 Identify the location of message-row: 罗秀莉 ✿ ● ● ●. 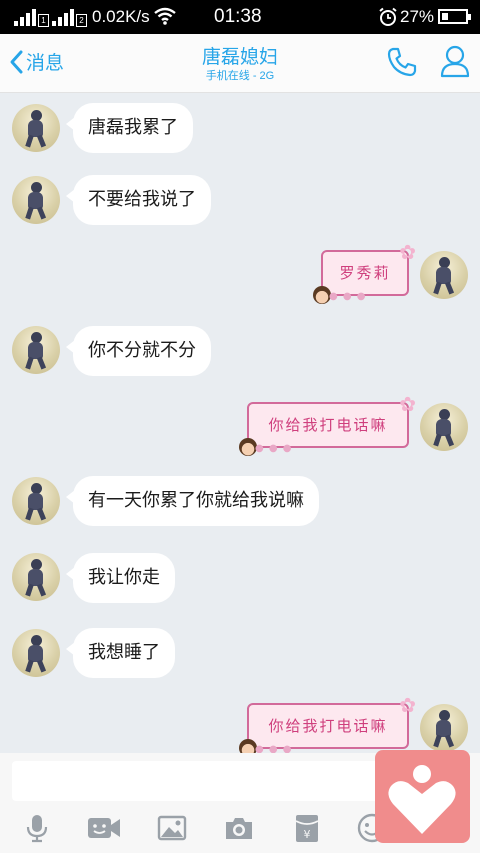
(240, 275).